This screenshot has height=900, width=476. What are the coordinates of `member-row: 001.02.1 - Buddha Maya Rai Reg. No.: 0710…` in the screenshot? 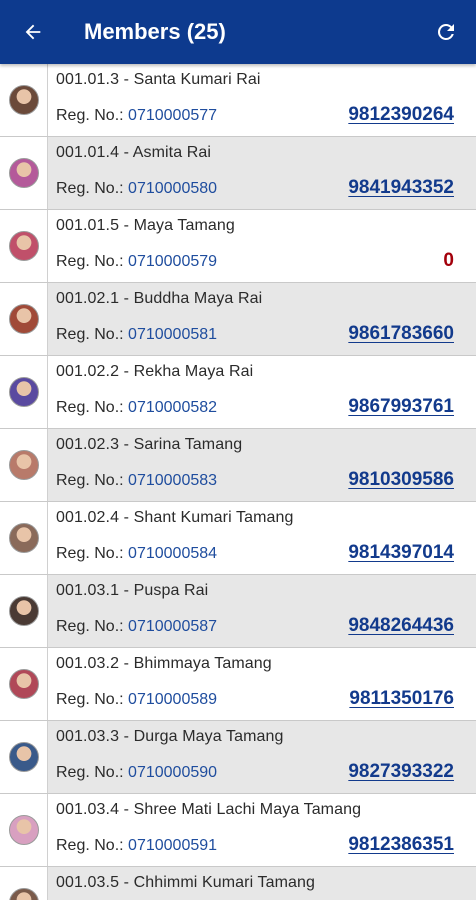 It's located at (238, 319).